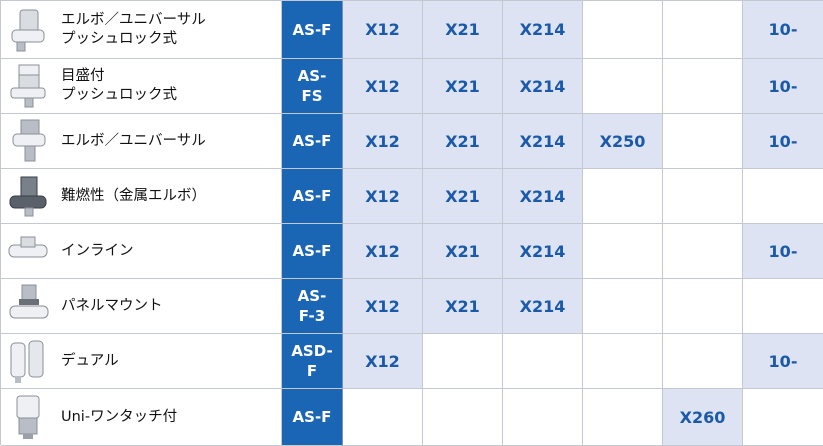 This screenshot has width=823, height=446. I want to click on product-name-label: 難燃性（金属エルボ）, so click(133, 195).